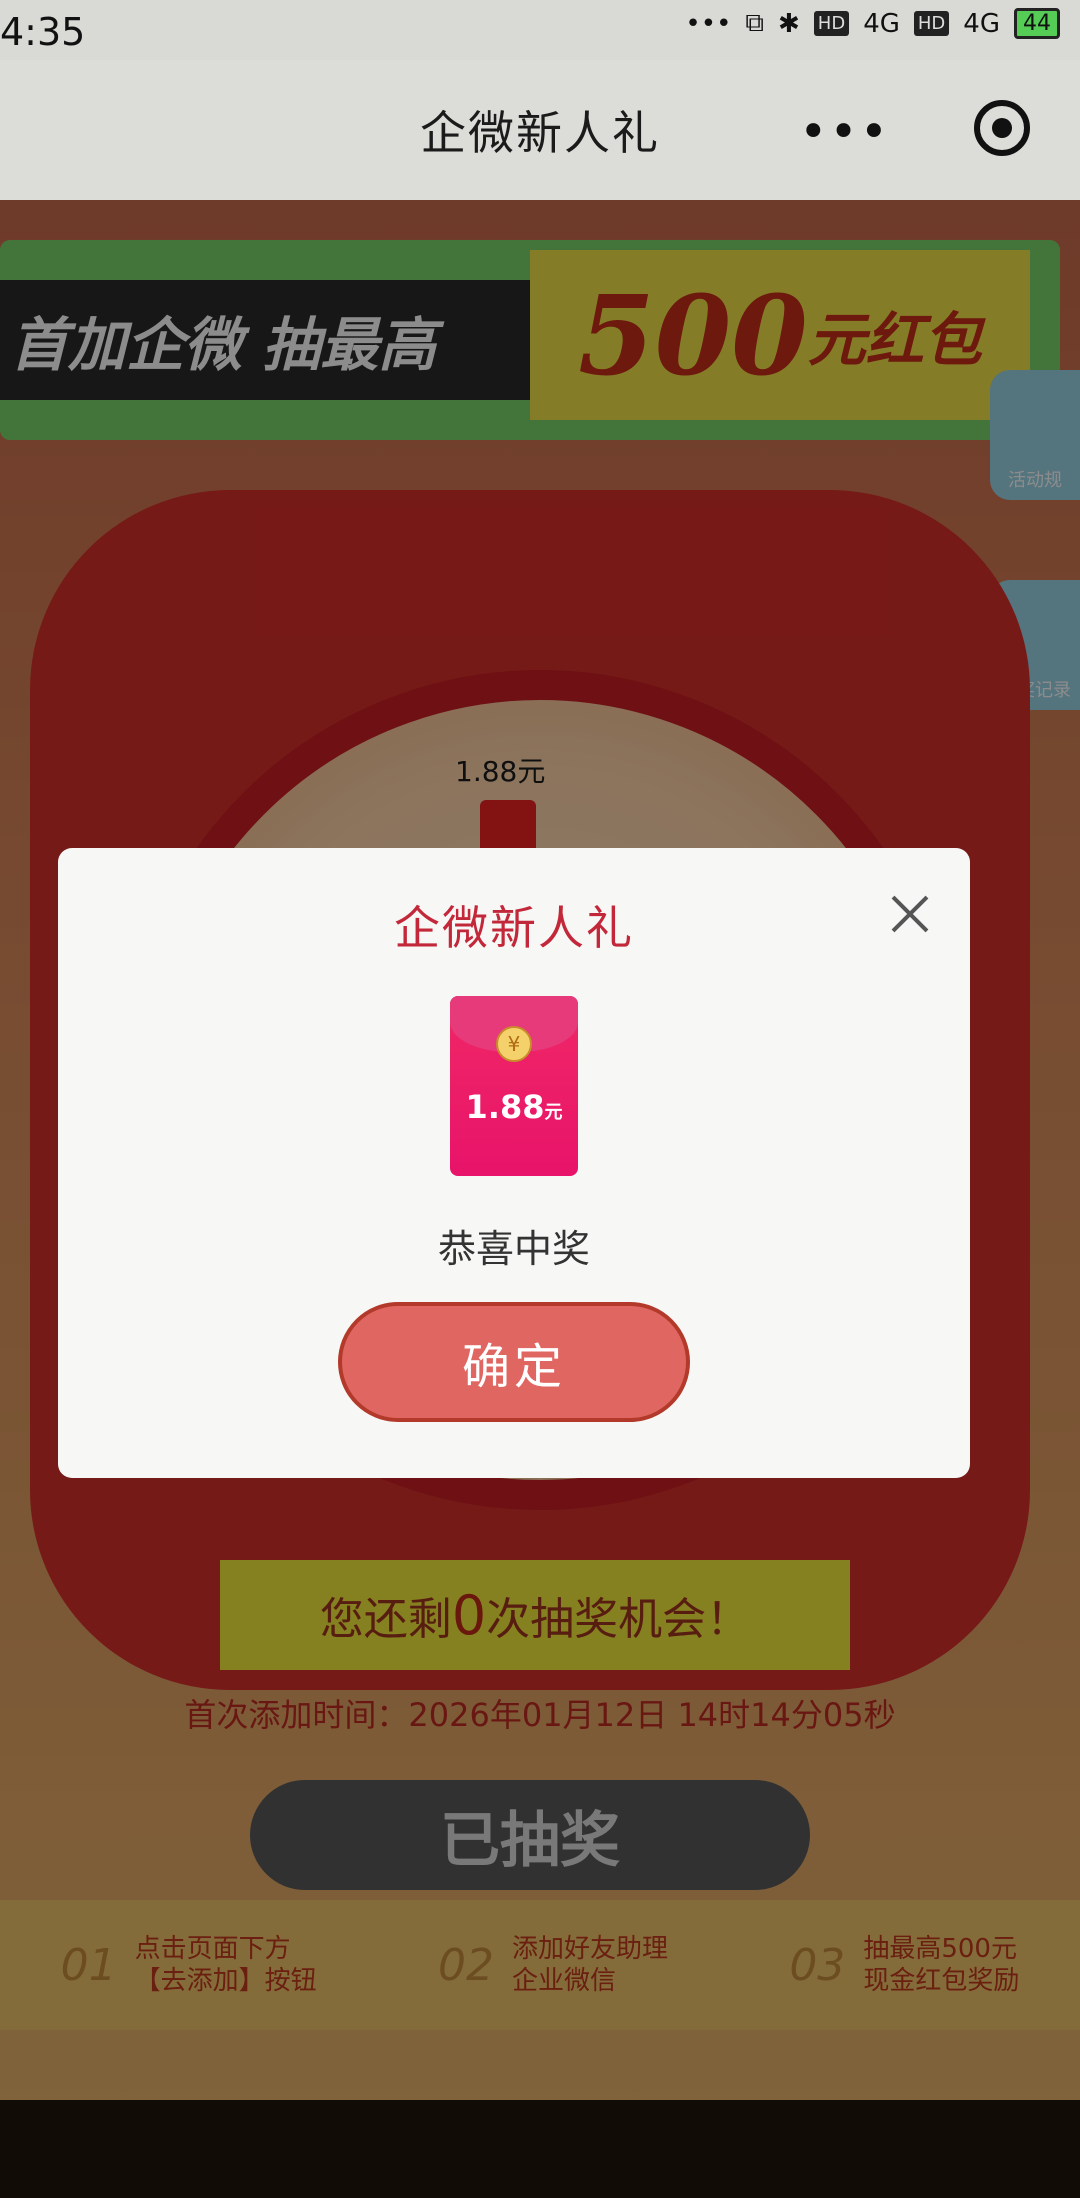 The image size is (1080, 2198). What do you see at coordinates (1002, 128) in the screenshot?
I see `close-miniprogram-icon` at bounding box center [1002, 128].